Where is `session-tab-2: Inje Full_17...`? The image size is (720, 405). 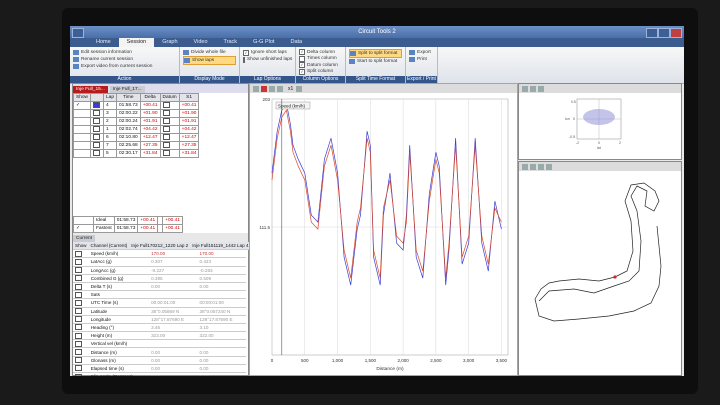
session-tab-2: Inje Full_17... is located at coordinates (127, 89).